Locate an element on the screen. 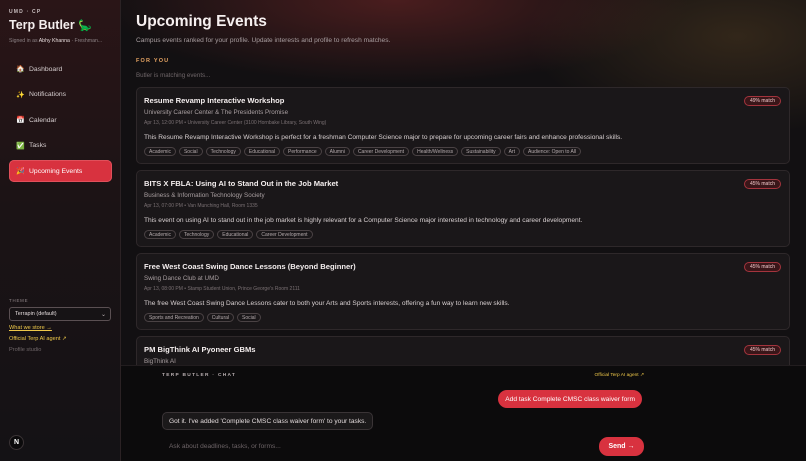 Image resolution: width=806 pixels, height=461 pixels. match-badge: 49% match is located at coordinates (762, 101).